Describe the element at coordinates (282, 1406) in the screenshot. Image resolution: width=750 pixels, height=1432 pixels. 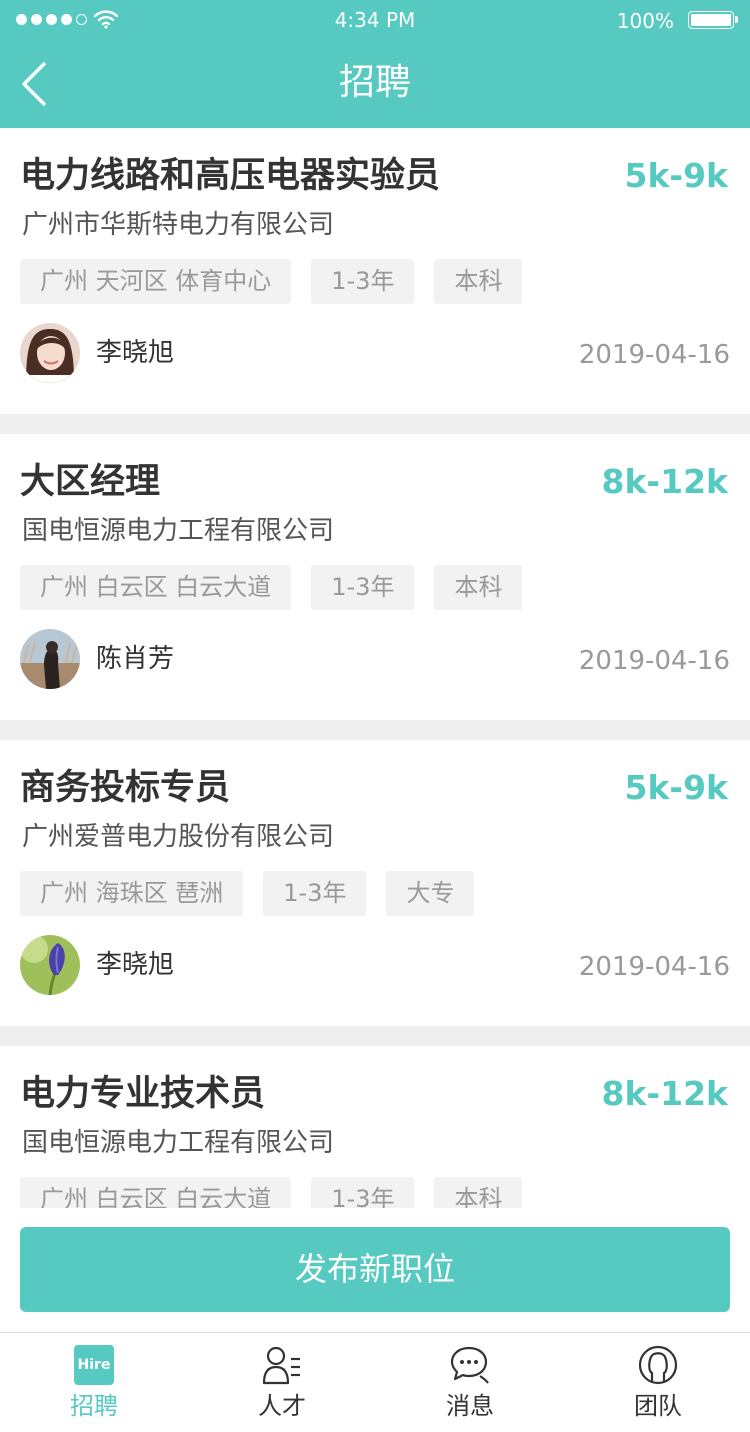
I see `tab-label: 人才` at that location.